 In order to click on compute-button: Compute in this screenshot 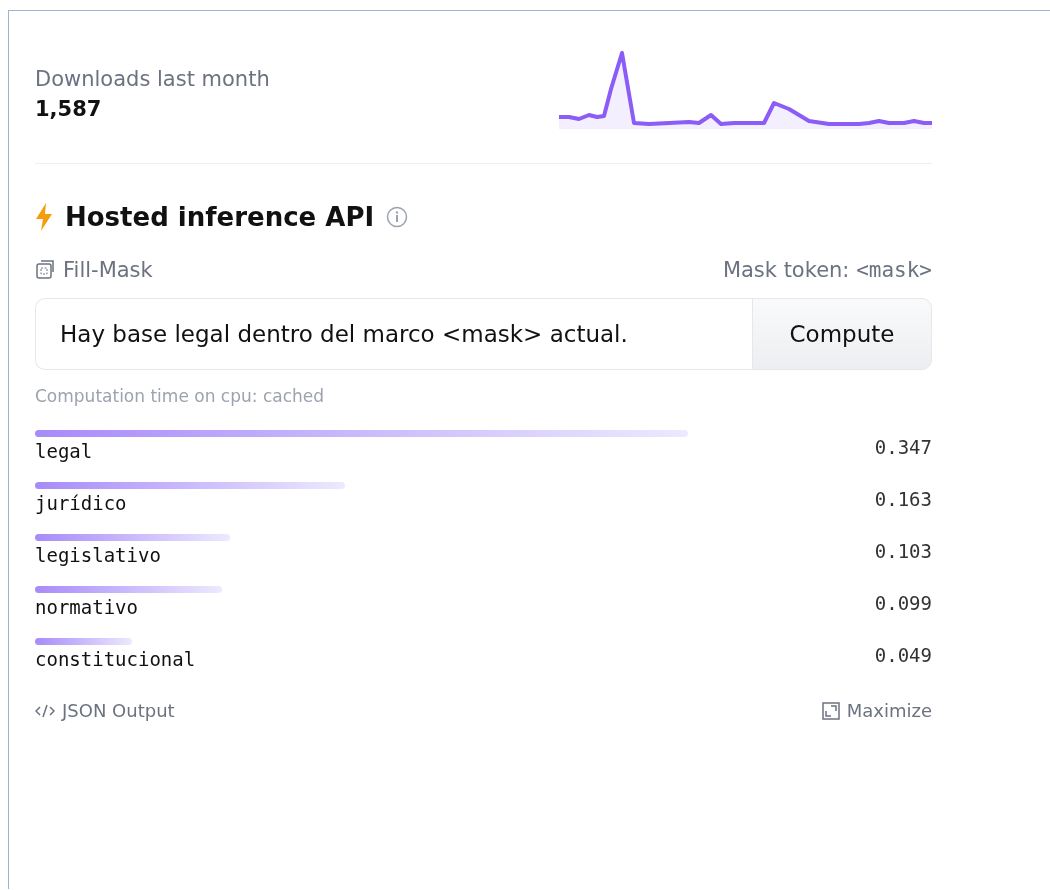, I will do `click(842, 334)`.